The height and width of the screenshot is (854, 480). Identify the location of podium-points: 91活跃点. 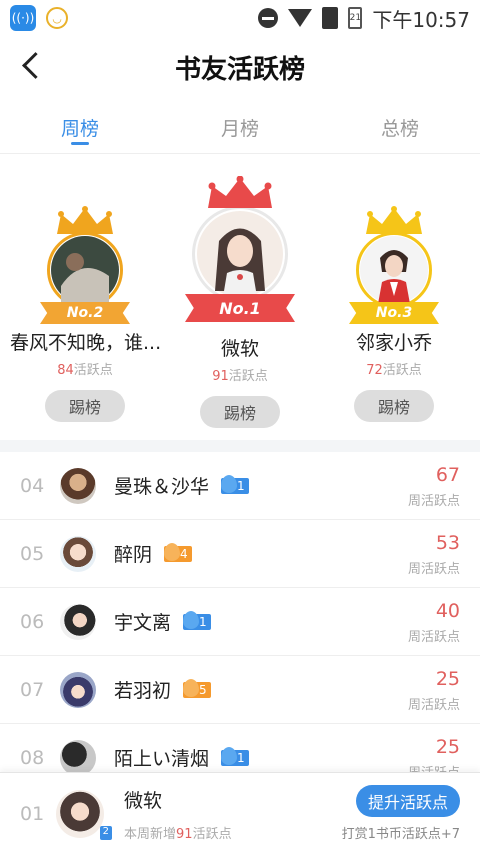
(240, 374).